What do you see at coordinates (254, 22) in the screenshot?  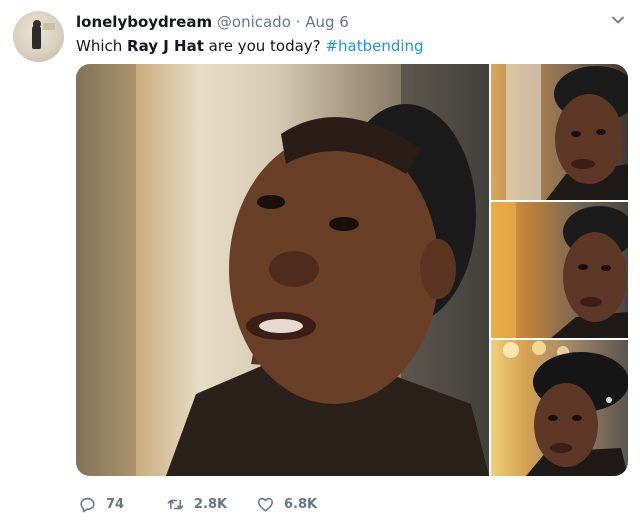 I see `user-handle: @onicado` at bounding box center [254, 22].